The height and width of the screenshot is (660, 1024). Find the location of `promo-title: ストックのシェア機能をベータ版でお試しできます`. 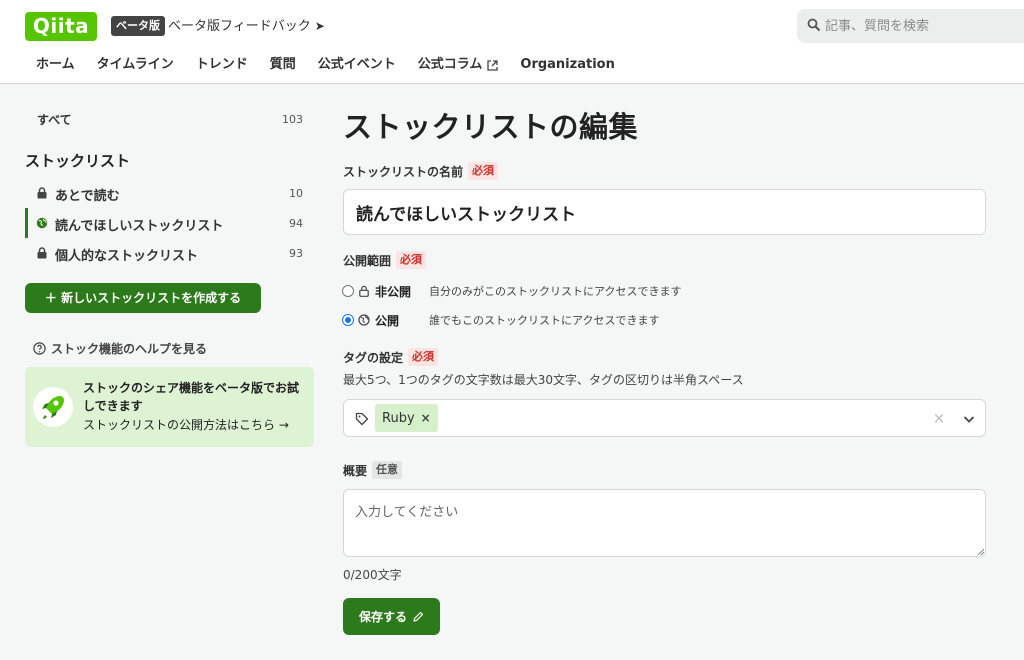

promo-title: ストックのシェア機能をベータ版でお試しできます is located at coordinates (191, 397).